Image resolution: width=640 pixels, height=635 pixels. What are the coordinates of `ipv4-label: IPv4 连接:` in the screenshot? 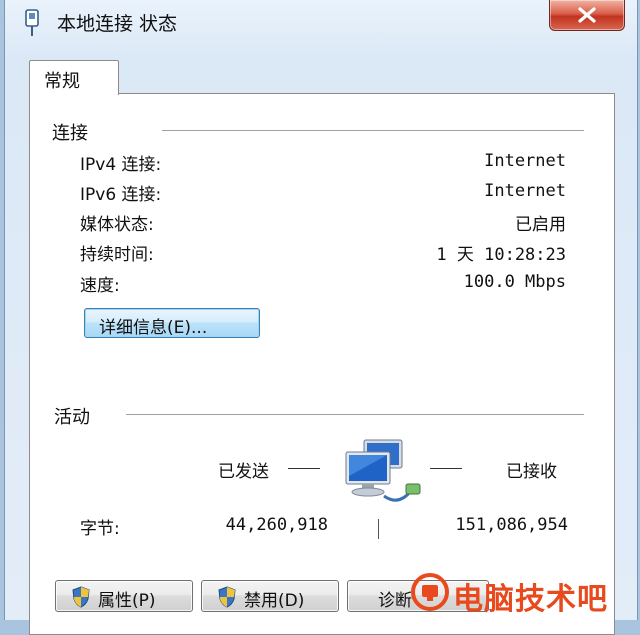 It's located at (121, 165).